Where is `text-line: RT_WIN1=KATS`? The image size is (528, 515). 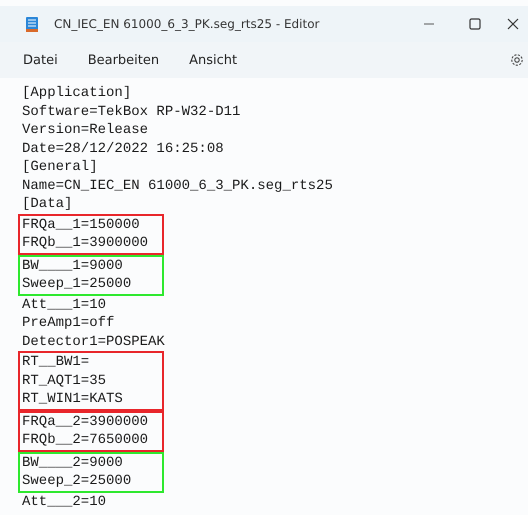
text-line: RT_WIN1=KATS is located at coordinates (73, 399).